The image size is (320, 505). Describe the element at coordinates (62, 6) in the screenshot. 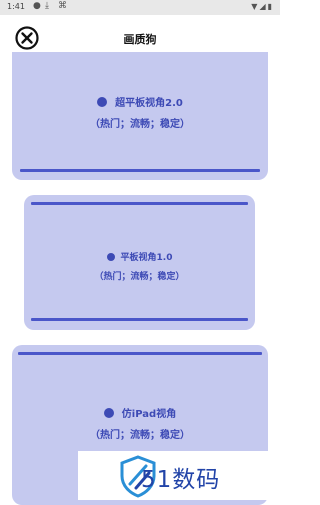

I see `app-icon: ⌘` at that location.